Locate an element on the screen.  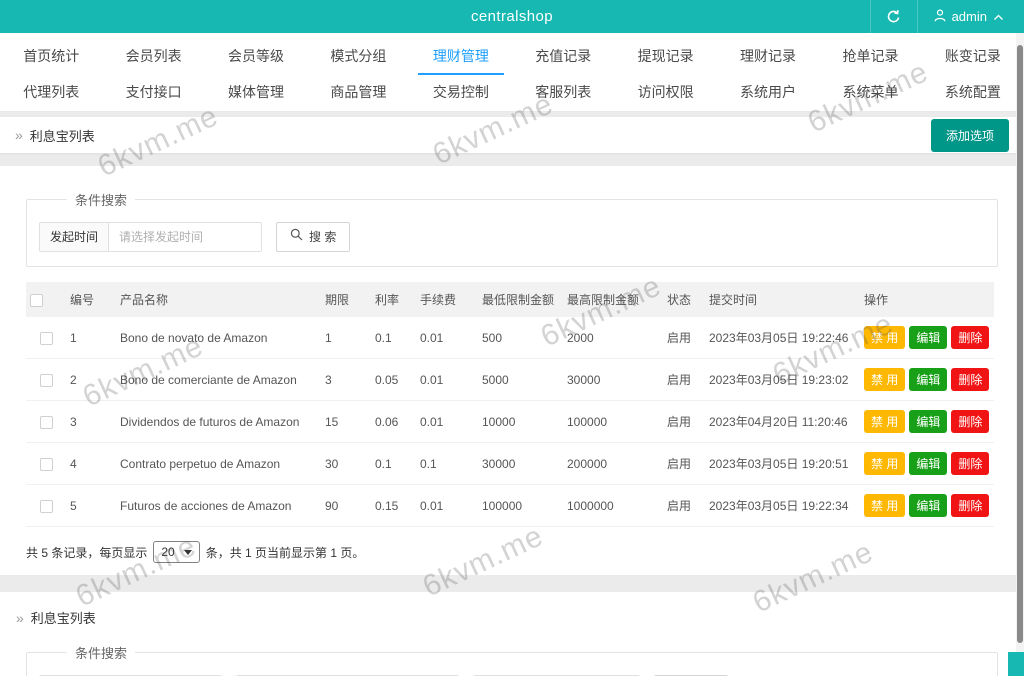
cell-max: 30000 is located at coordinates (613, 379).